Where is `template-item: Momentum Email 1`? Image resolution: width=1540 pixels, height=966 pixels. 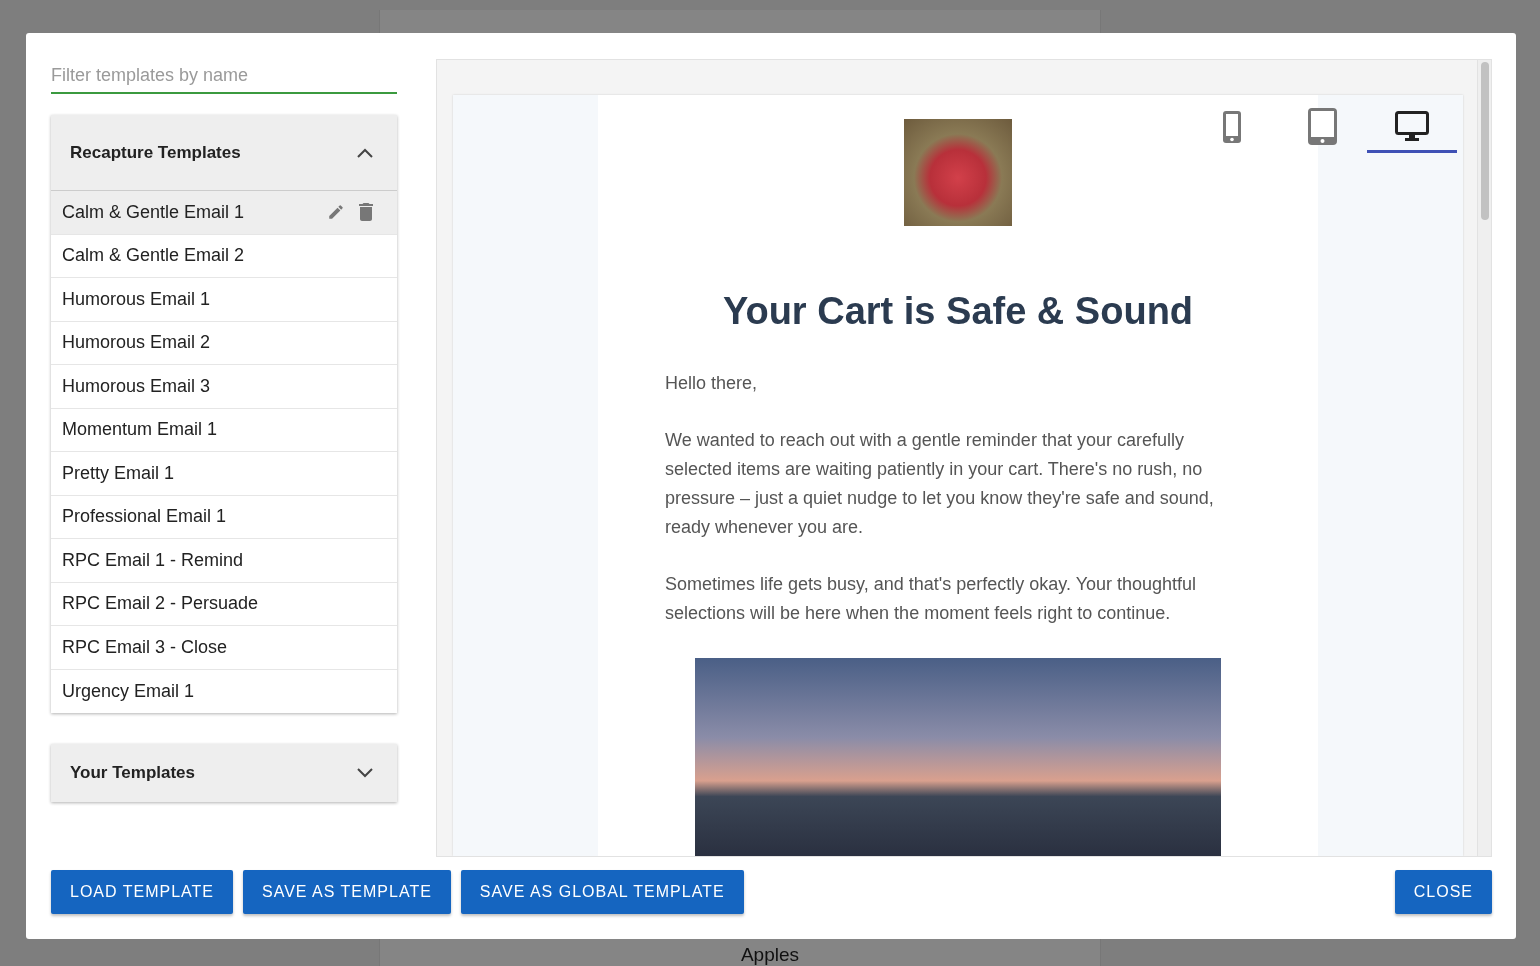
template-item: Momentum Email 1 is located at coordinates (224, 430).